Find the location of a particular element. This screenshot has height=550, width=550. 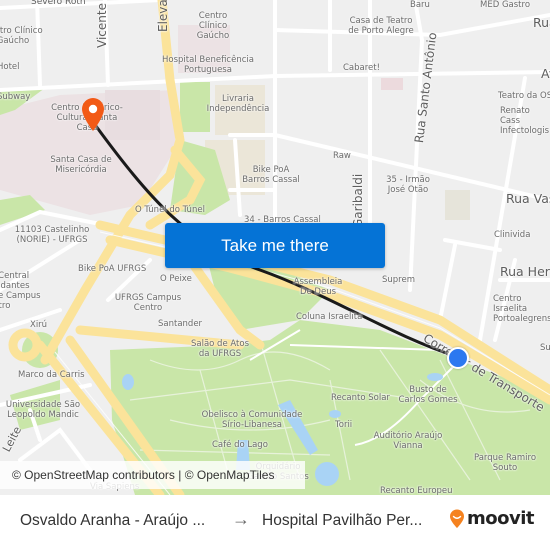

poi-label: Cabaret! is located at coordinates (362, 68).